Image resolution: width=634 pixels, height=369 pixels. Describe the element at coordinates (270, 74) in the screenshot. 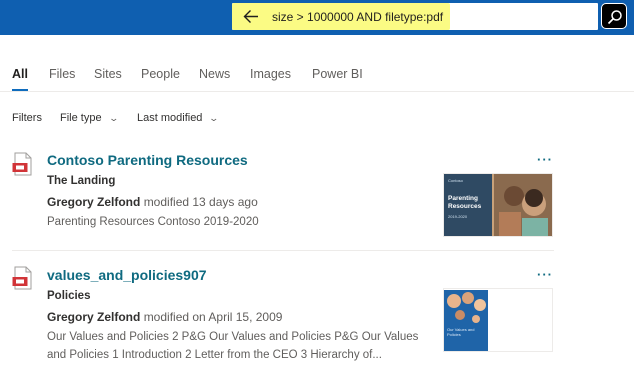

I see `tab-images: Images` at that location.